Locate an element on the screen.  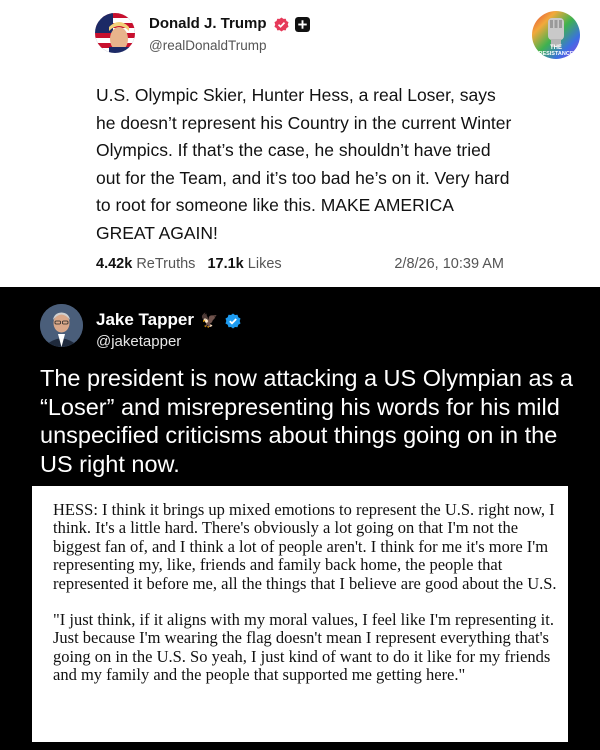
likes-label: Likes is located at coordinates (264, 264).